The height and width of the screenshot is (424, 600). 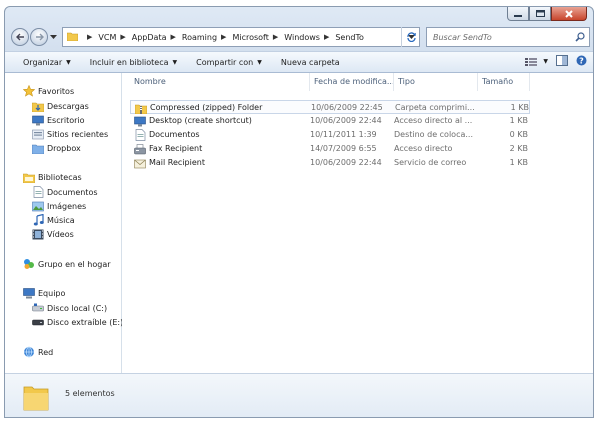 I want to click on refresh-button, so click(x=411, y=37).